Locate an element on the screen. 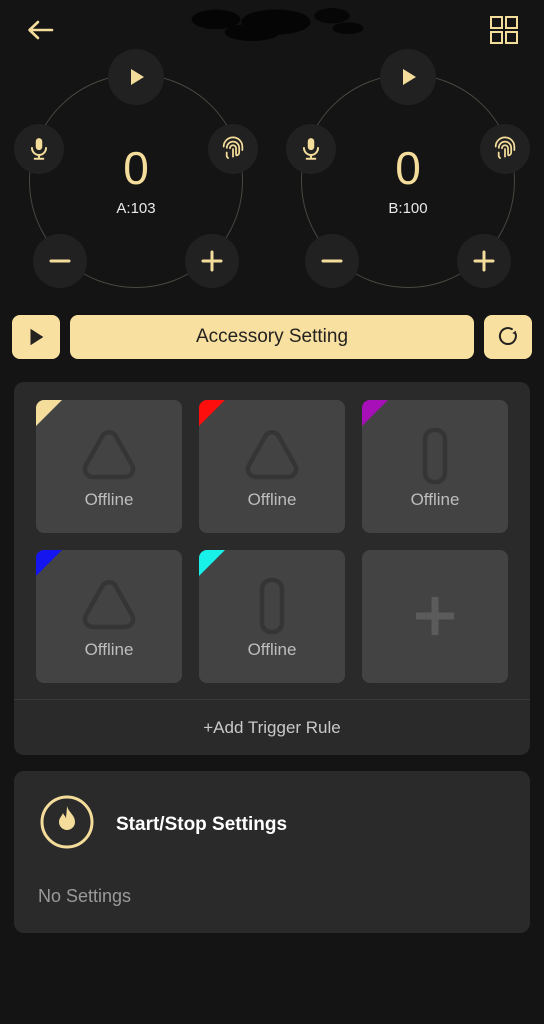 The width and height of the screenshot is (544, 1024). add-trigger-rule-button: +Add Trigger Rule is located at coordinates (272, 727).